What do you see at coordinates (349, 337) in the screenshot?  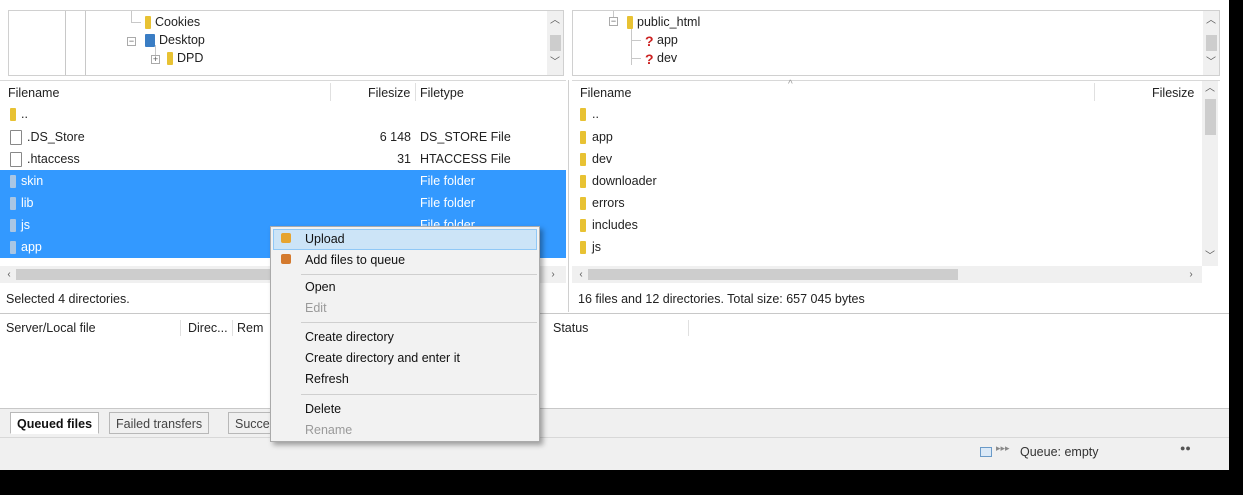 I see `menu-item-create-directory: Create directory` at bounding box center [349, 337].